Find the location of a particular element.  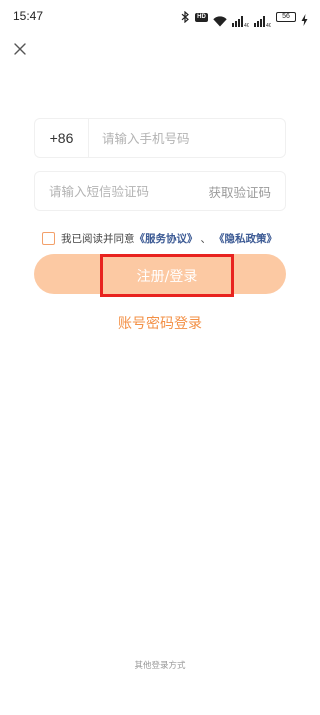

charging-icon is located at coordinates (304, 18).